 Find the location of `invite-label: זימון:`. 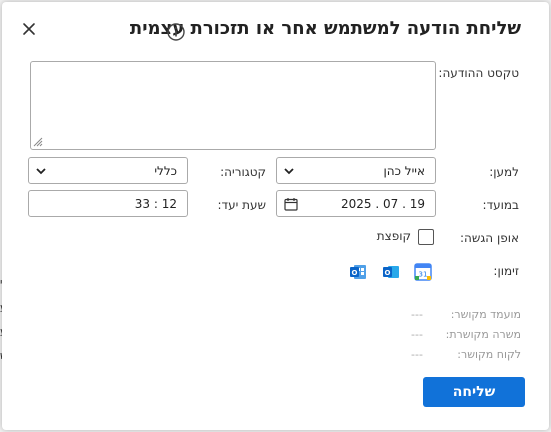

invite-label: זימון: is located at coordinates (506, 271).